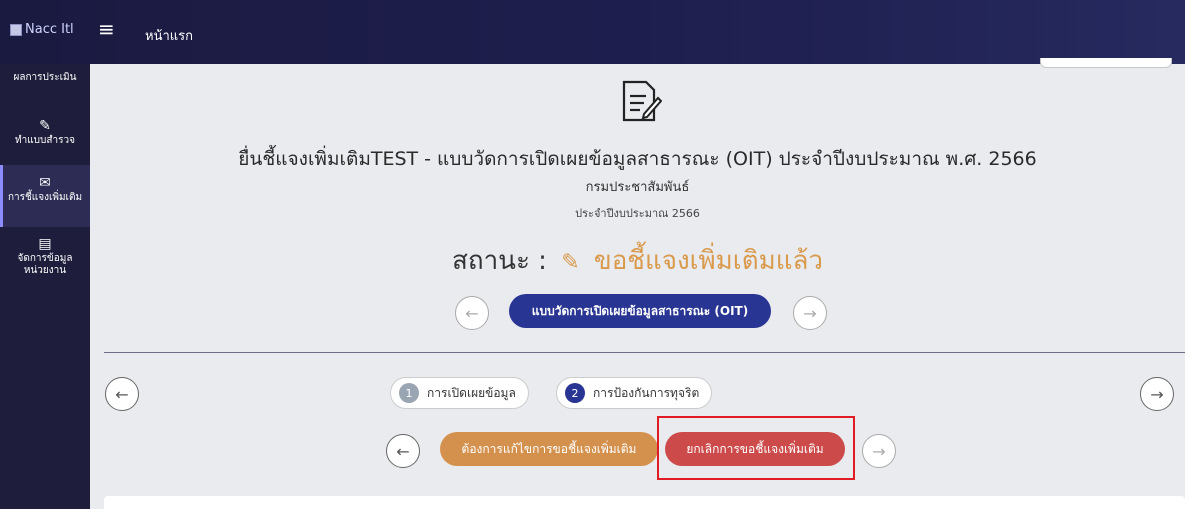  Describe the element at coordinates (45, 244) in the screenshot. I see `clipboard-icon: ▤` at that location.